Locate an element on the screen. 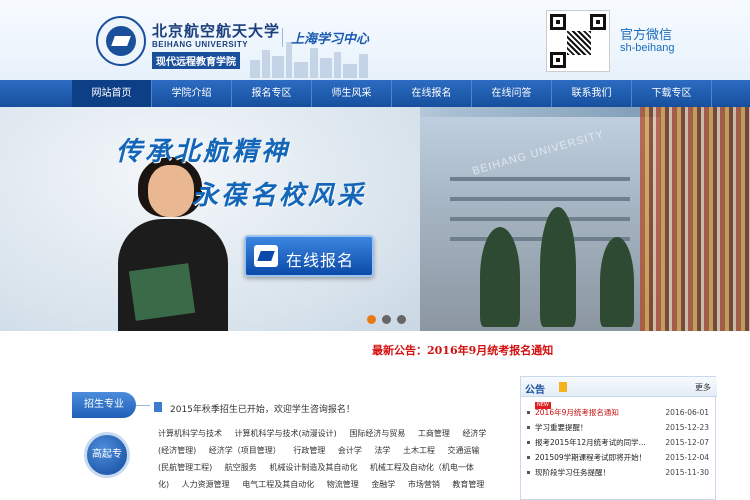 The height and width of the screenshot is (500, 750). speaker-icon is located at coordinates (158, 407).